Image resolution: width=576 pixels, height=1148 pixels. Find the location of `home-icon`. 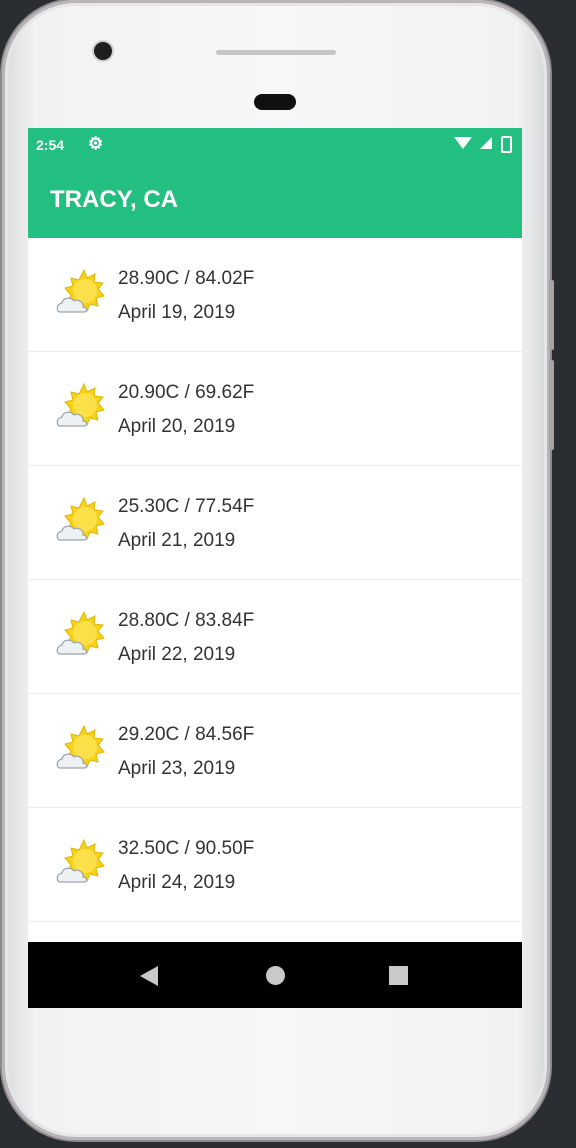

home-icon is located at coordinates (275, 975).